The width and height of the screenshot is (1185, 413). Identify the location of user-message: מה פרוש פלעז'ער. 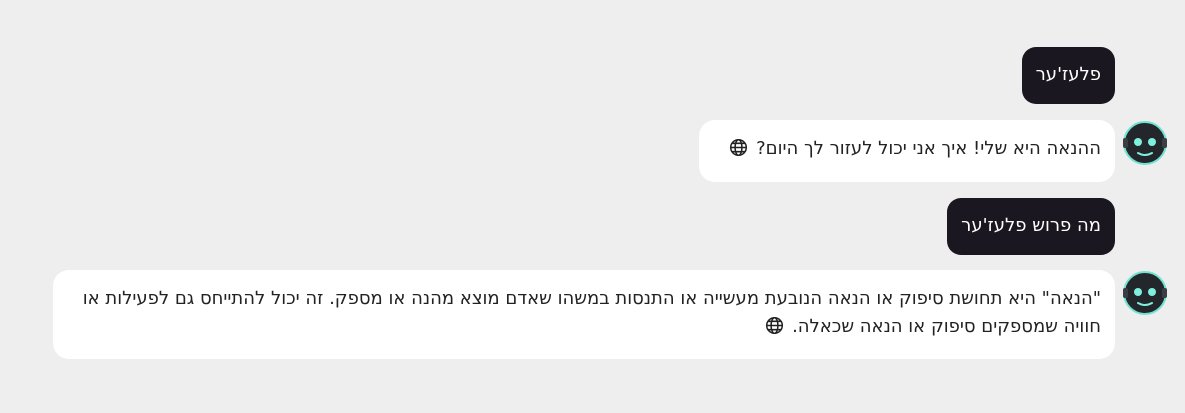
(1031, 226).